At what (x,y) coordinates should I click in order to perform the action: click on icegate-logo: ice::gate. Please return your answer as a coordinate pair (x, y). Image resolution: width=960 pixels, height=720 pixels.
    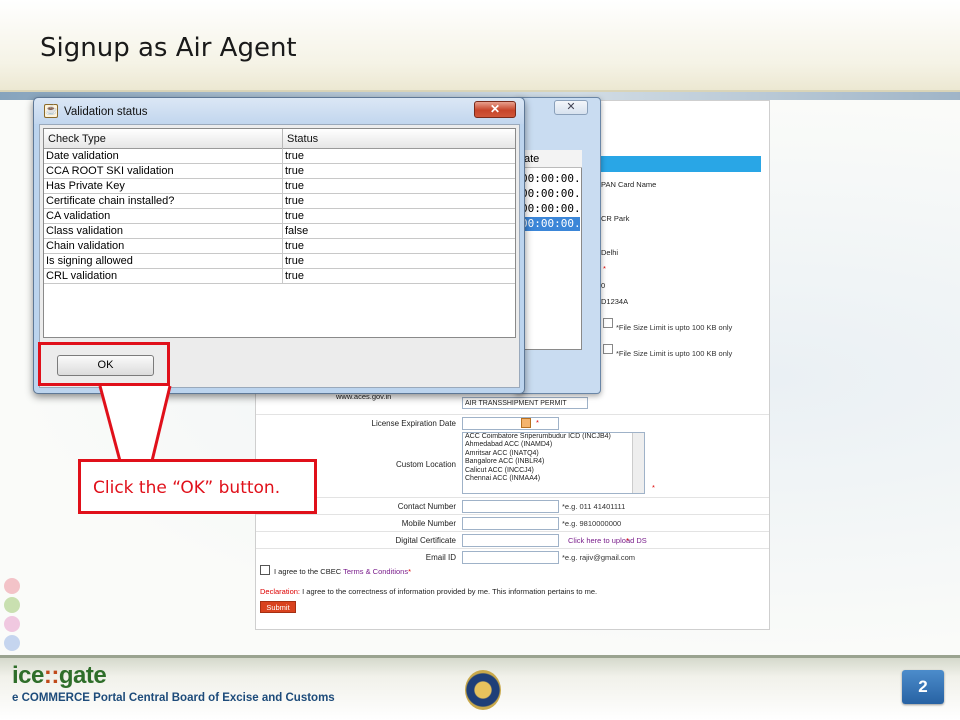
    Looking at the image, I should click on (59, 676).